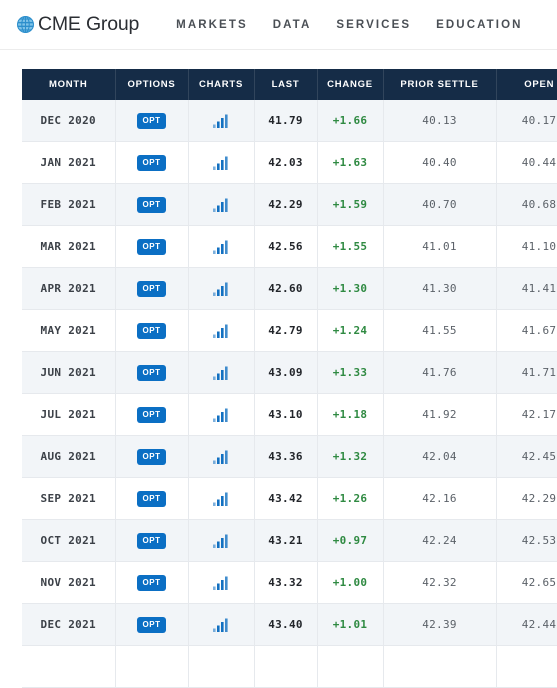 Image resolution: width=557 pixels, height=688 pixels. Describe the element at coordinates (69, 84) in the screenshot. I see `column-header-month: MONTH` at that location.